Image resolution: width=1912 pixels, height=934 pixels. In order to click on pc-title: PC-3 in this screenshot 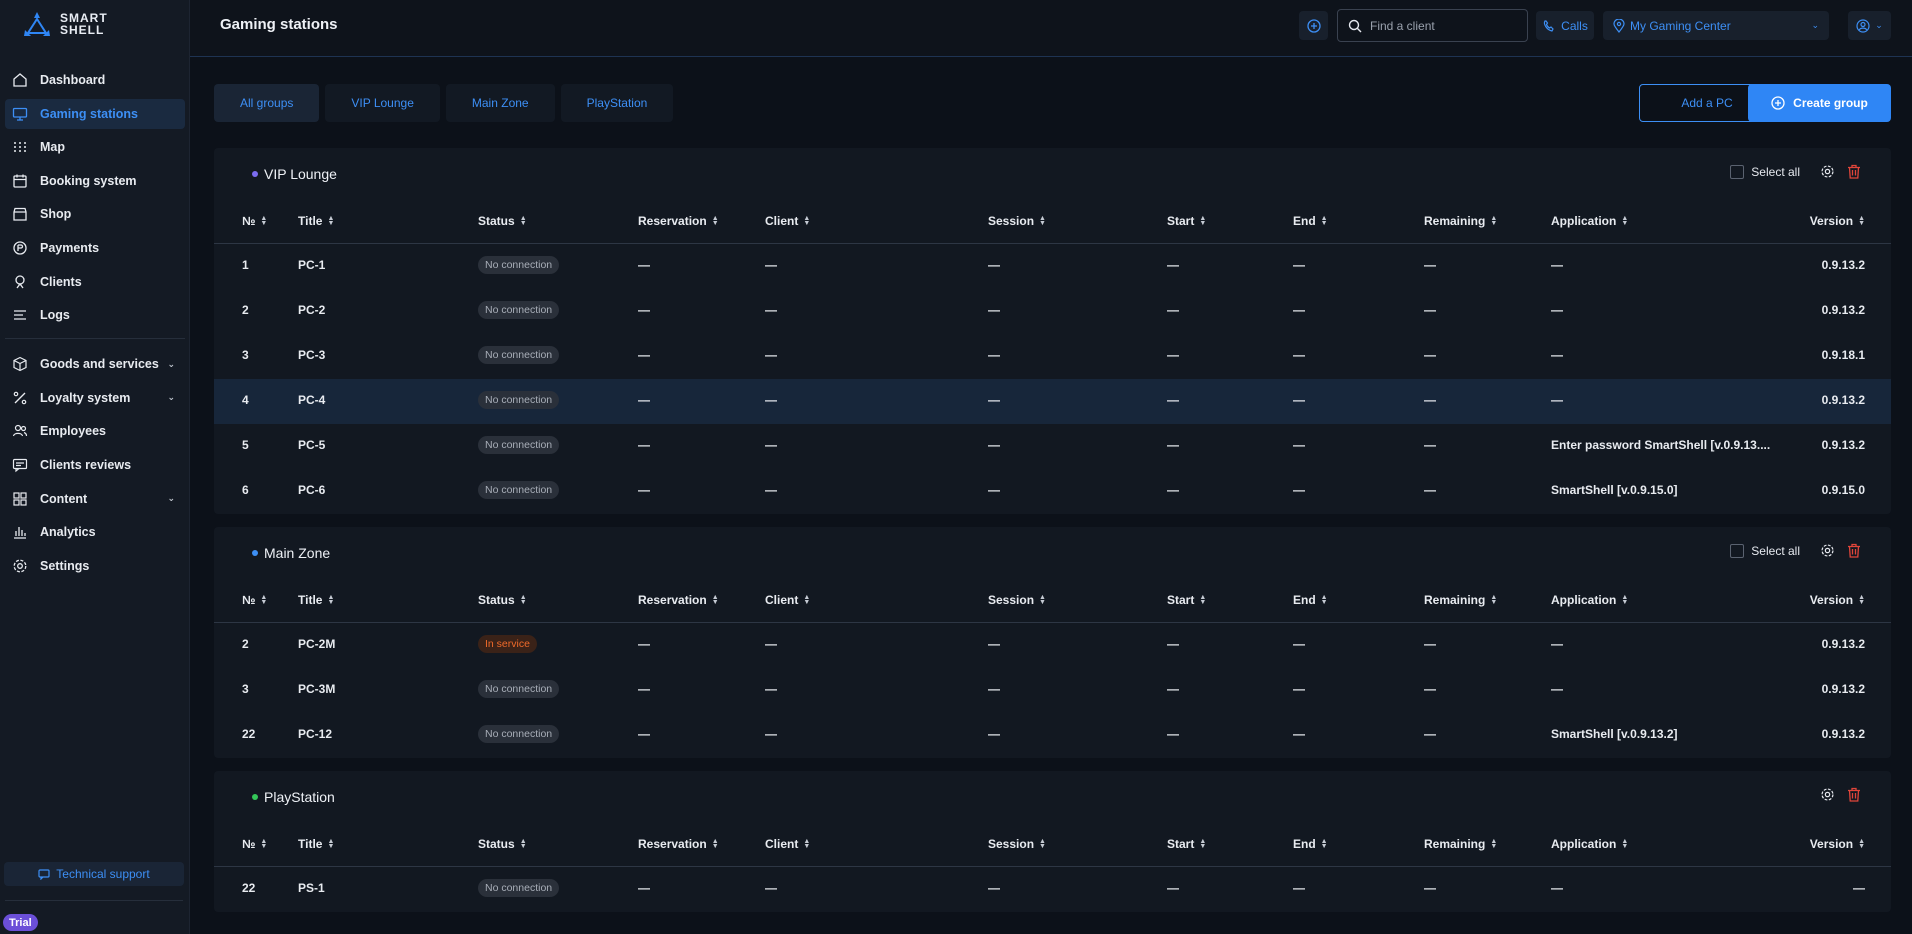, I will do `click(311, 355)`.